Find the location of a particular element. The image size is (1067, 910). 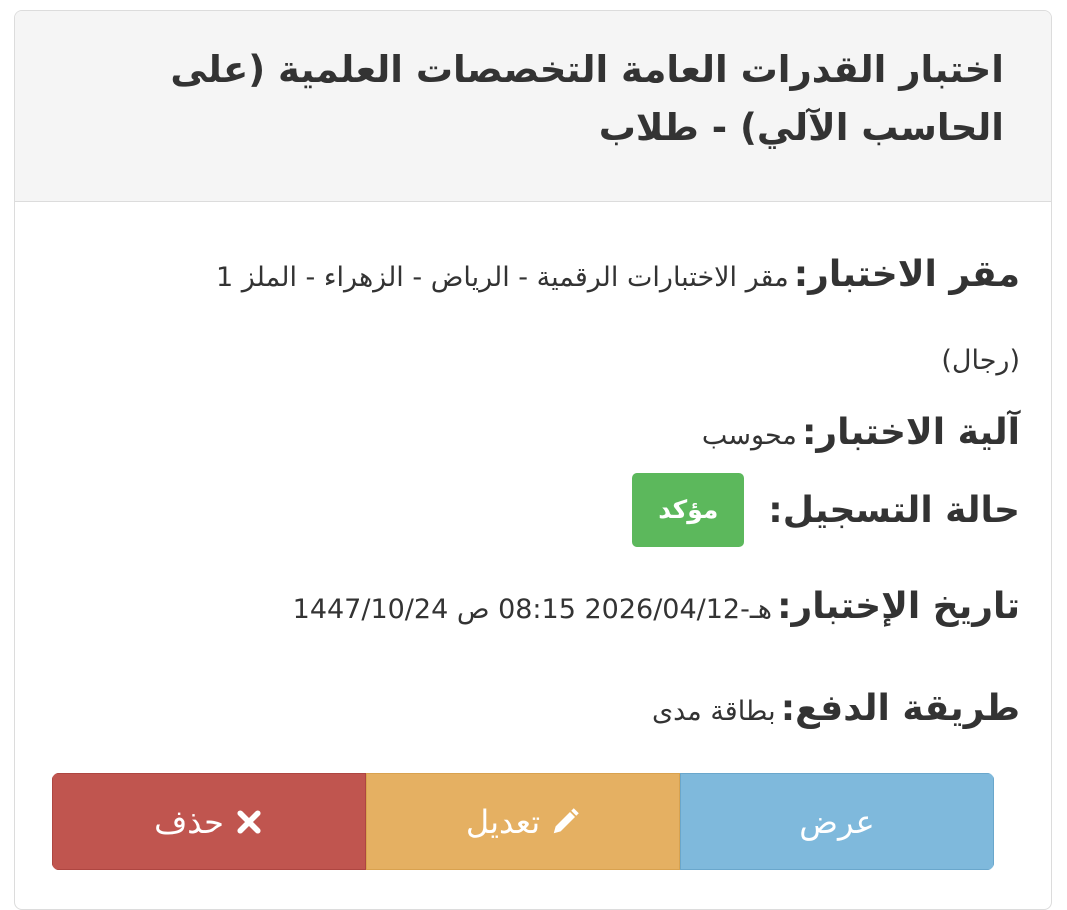

payment-method-label: طريقة الدفع: is located at coordinates (900, 708).